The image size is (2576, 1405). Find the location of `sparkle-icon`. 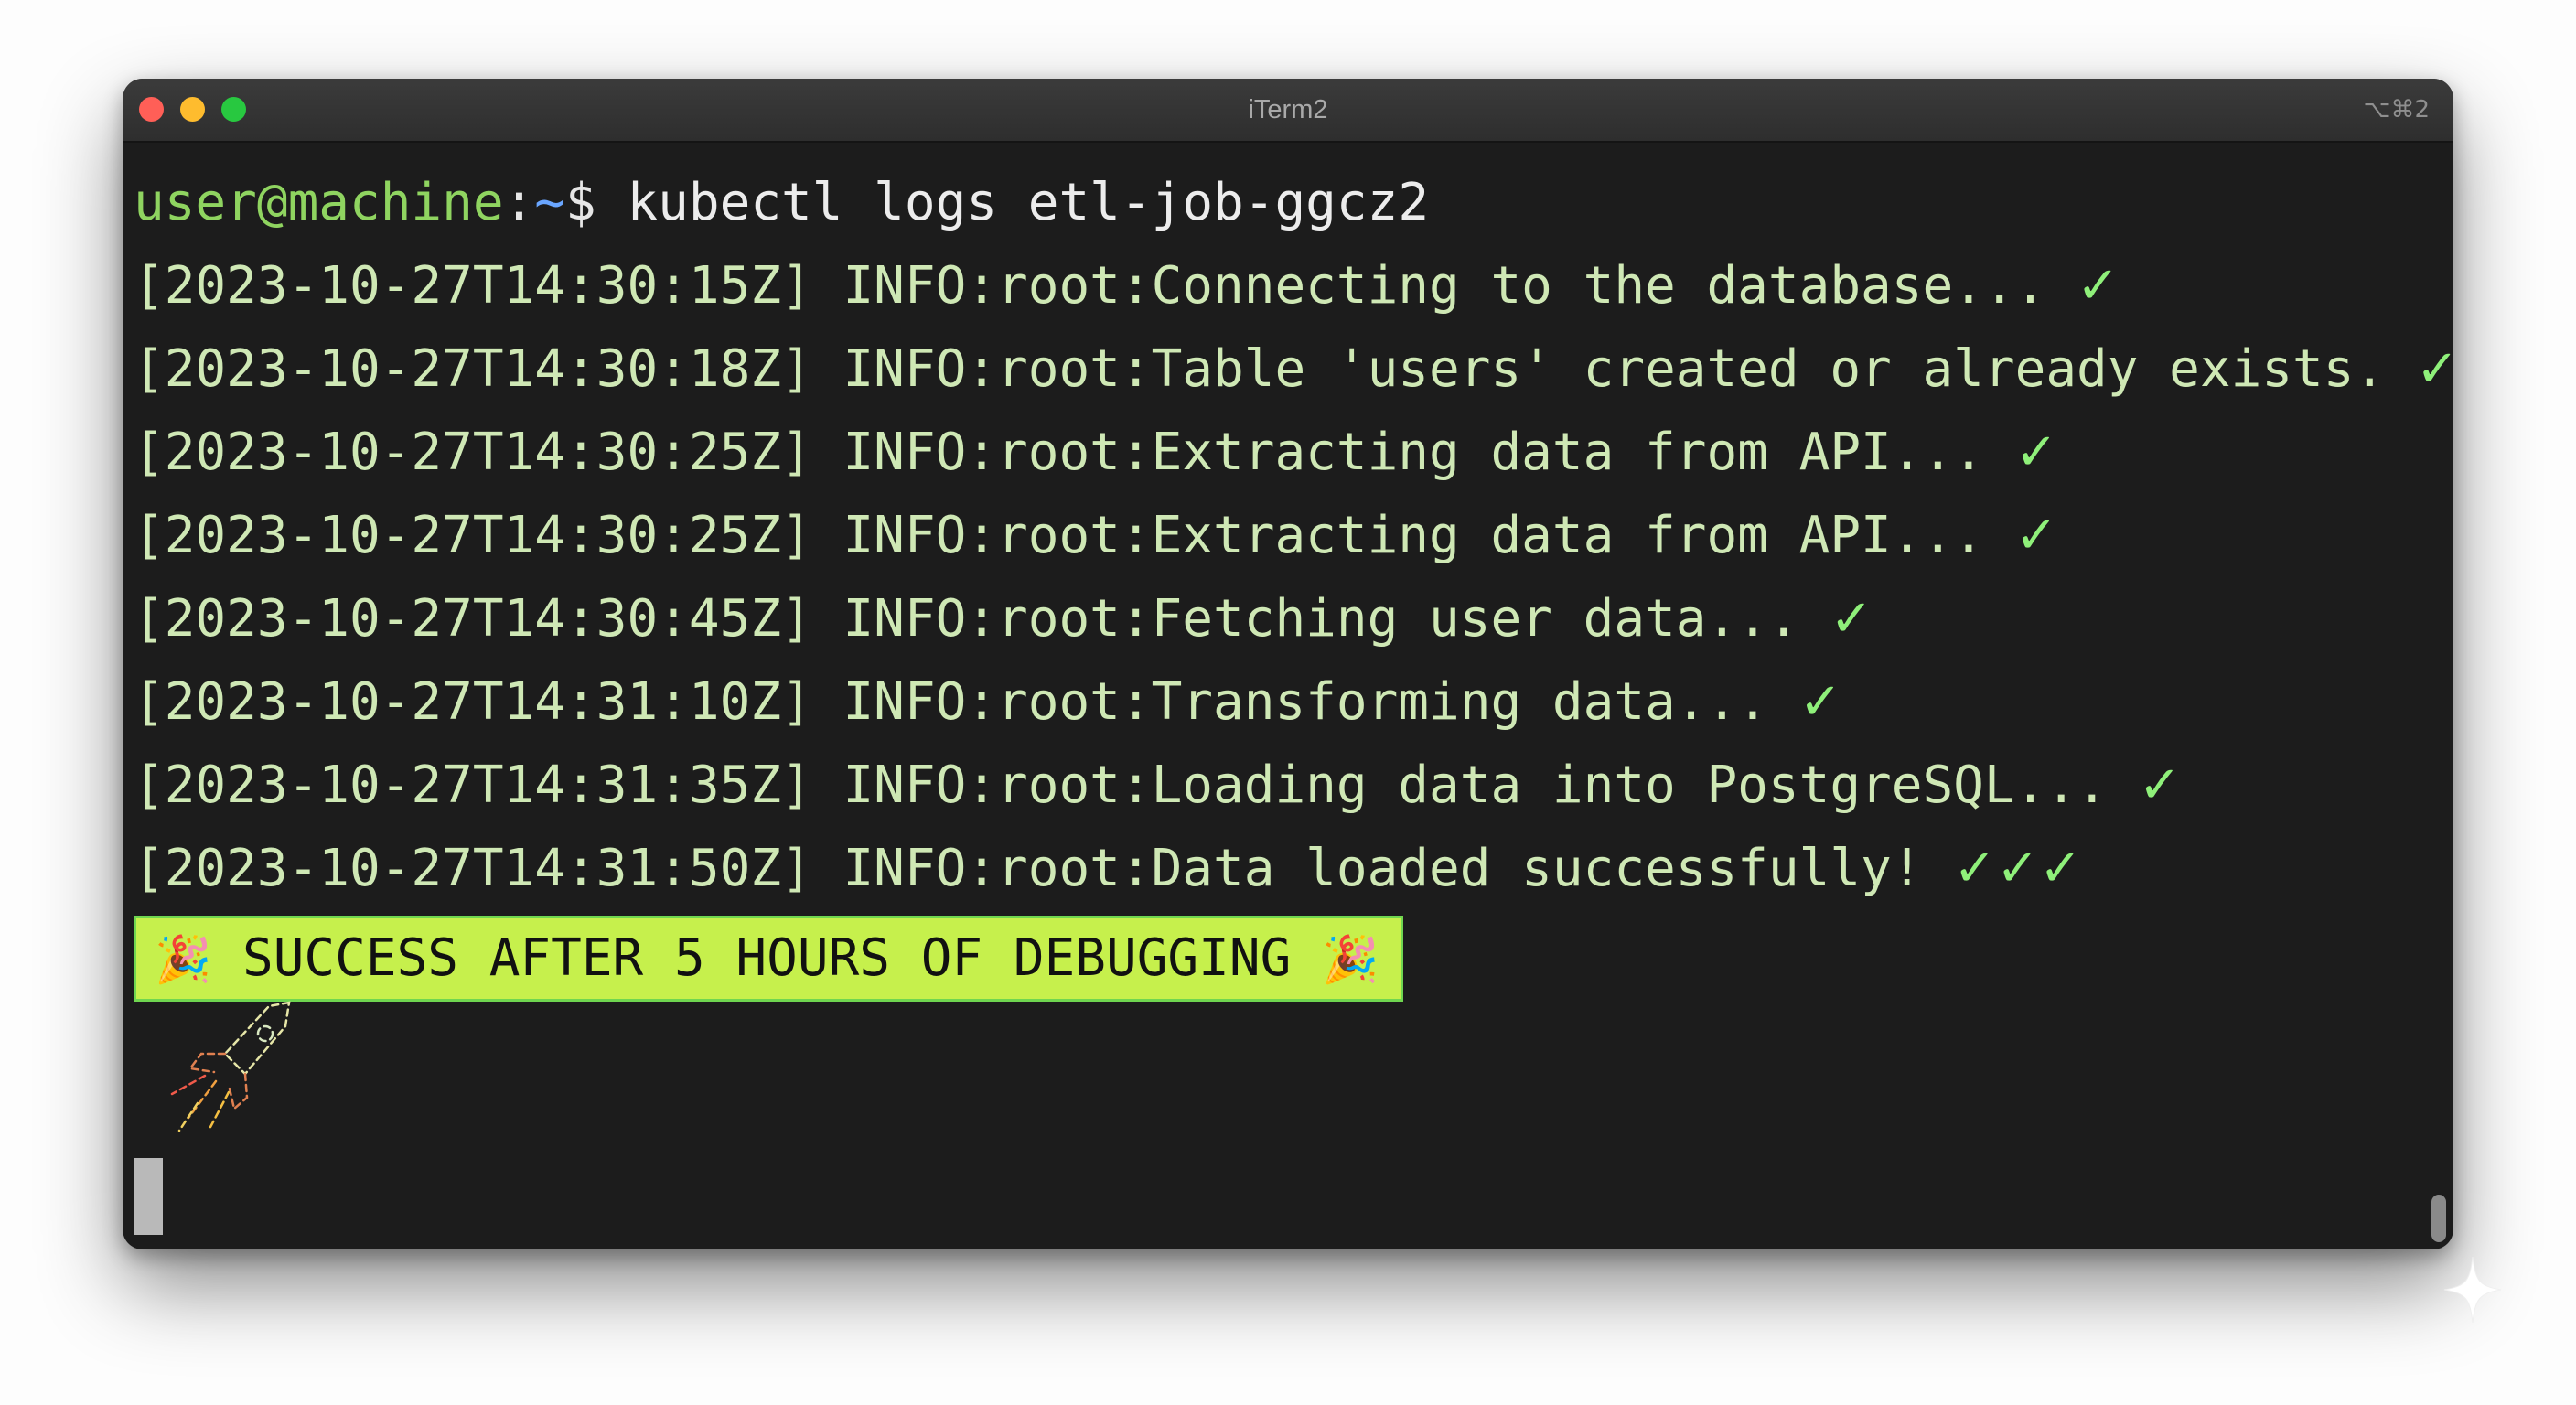

sparkle-icon is located at coordinates (2473, 1290).